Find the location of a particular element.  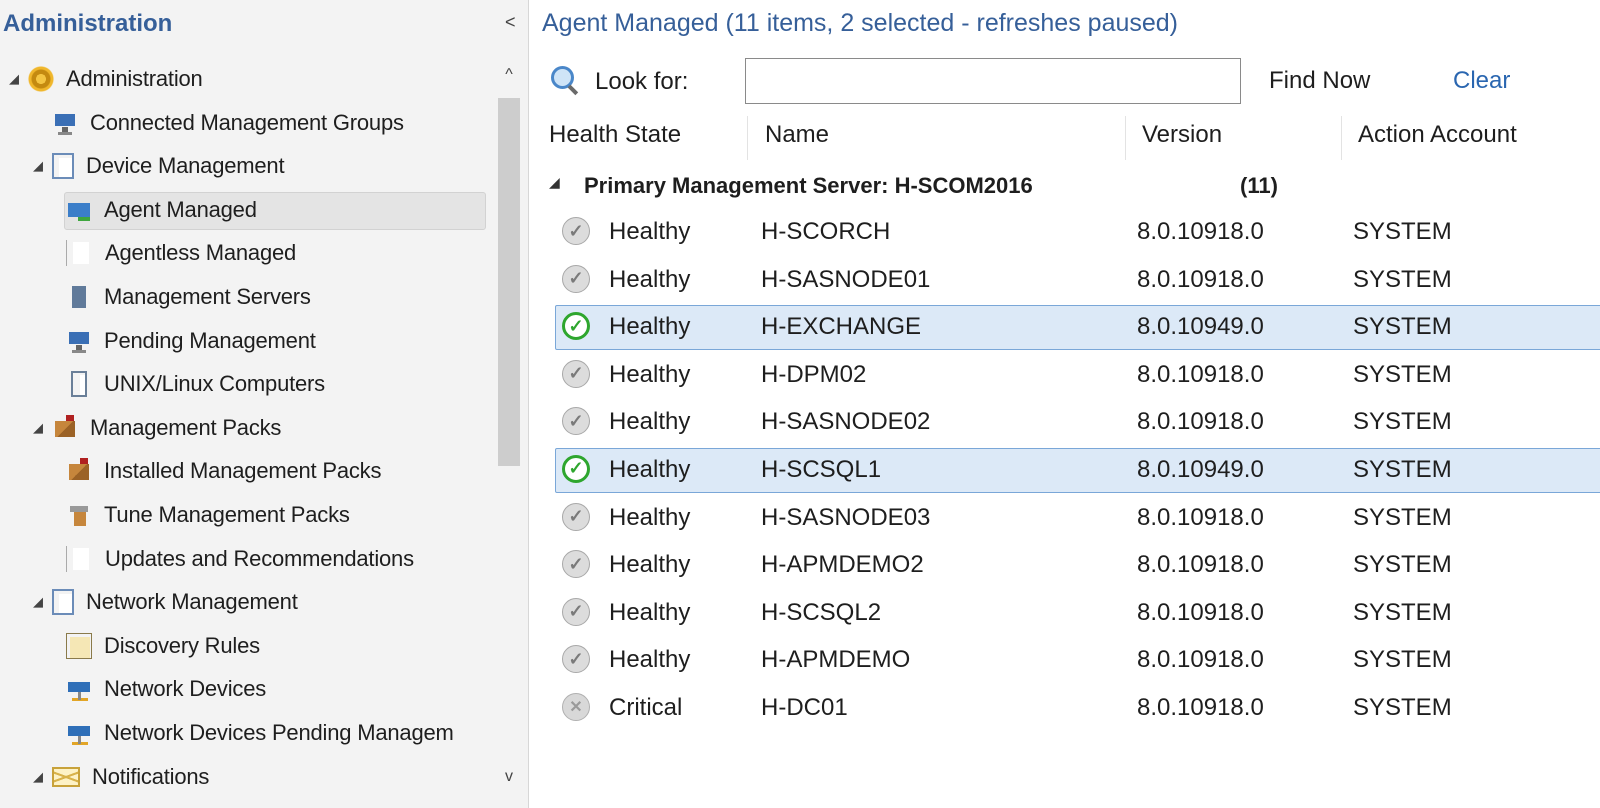

gear-icon is located at coordinates (41, 79).